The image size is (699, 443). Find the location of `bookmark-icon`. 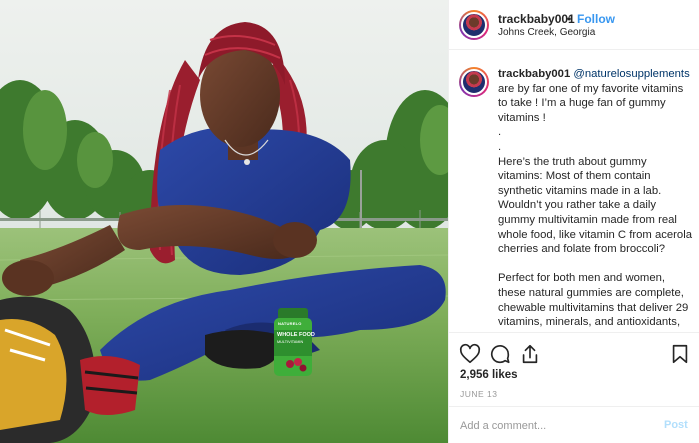

bookmark-icon is located at coordinates (680, 354).